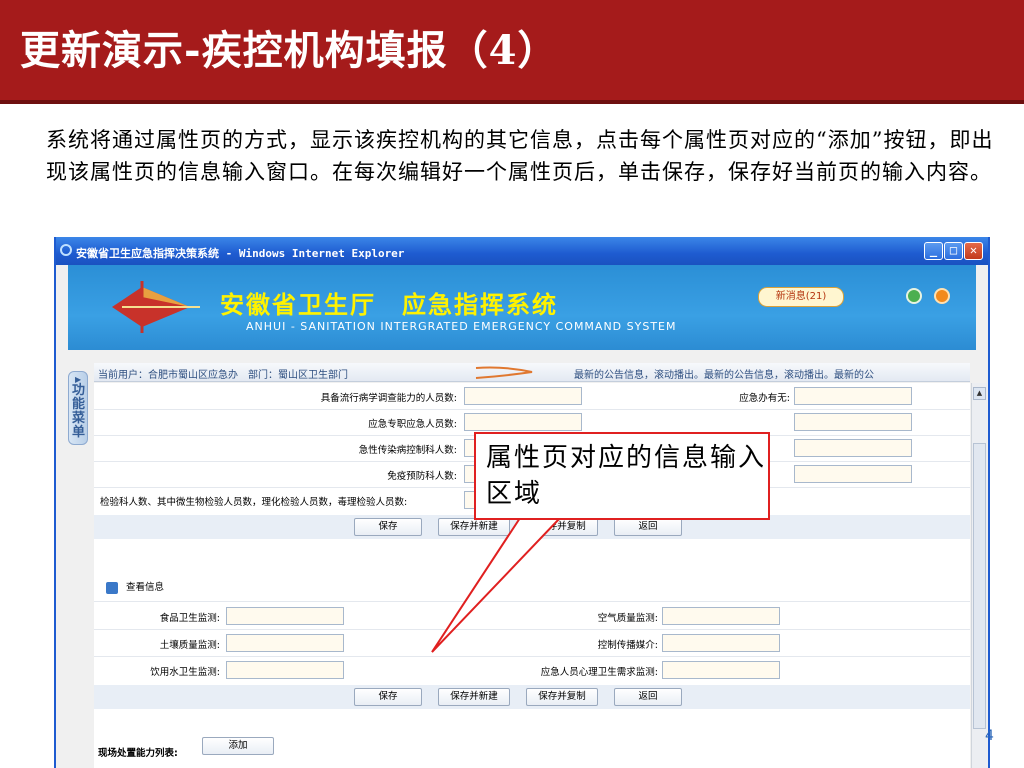 The width and height of the screenshot is (1024, 768). What do you see at coordinates (627, 618) in the screenshot?
I see `field-label: 空气质量监测:` at bounding box center [627, 618].